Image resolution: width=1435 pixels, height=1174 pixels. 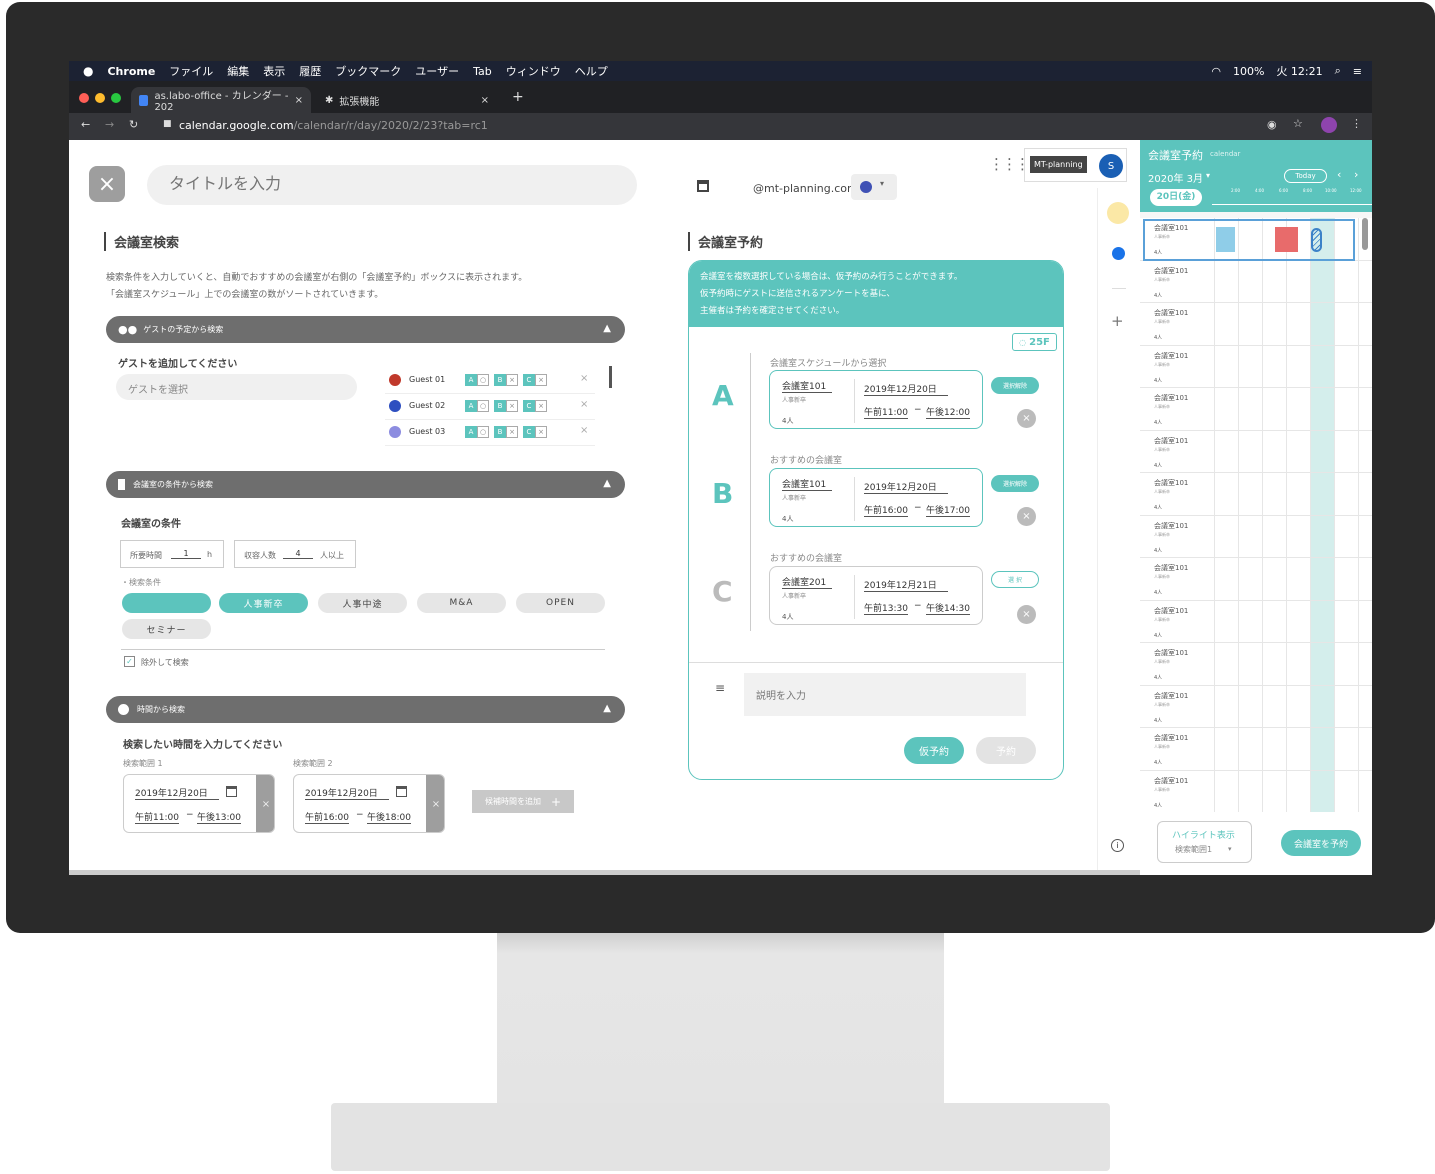 I want to click on exclude-checkbox: ✓, so click(x=129, y=661).